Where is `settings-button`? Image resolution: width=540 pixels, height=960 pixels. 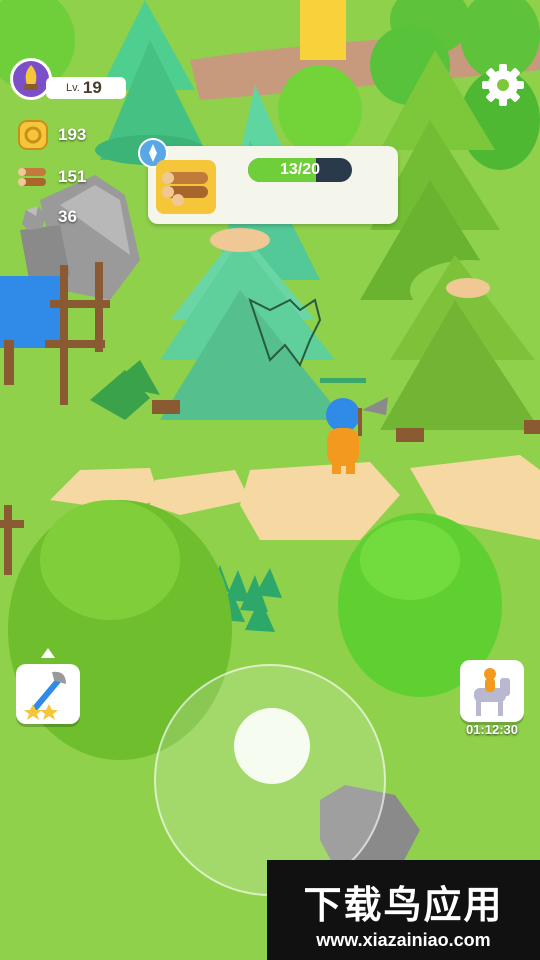
settings-button is located at coordinates (503, 85).